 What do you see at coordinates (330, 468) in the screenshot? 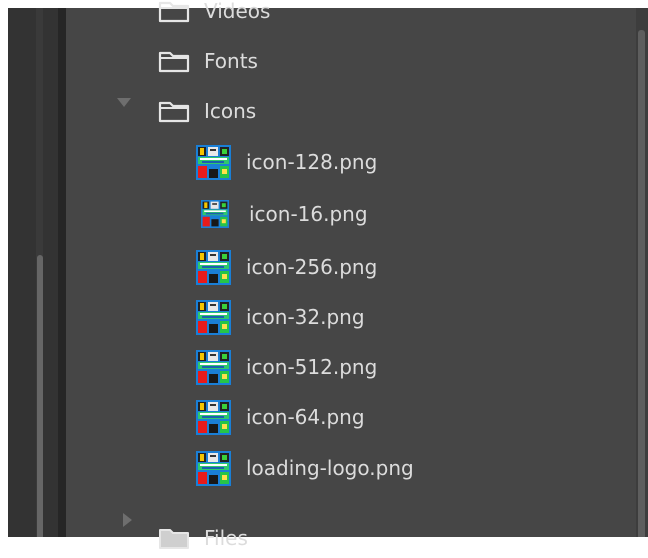
I see `file-label: loading-logo.png` at bounding box center [330, 468].